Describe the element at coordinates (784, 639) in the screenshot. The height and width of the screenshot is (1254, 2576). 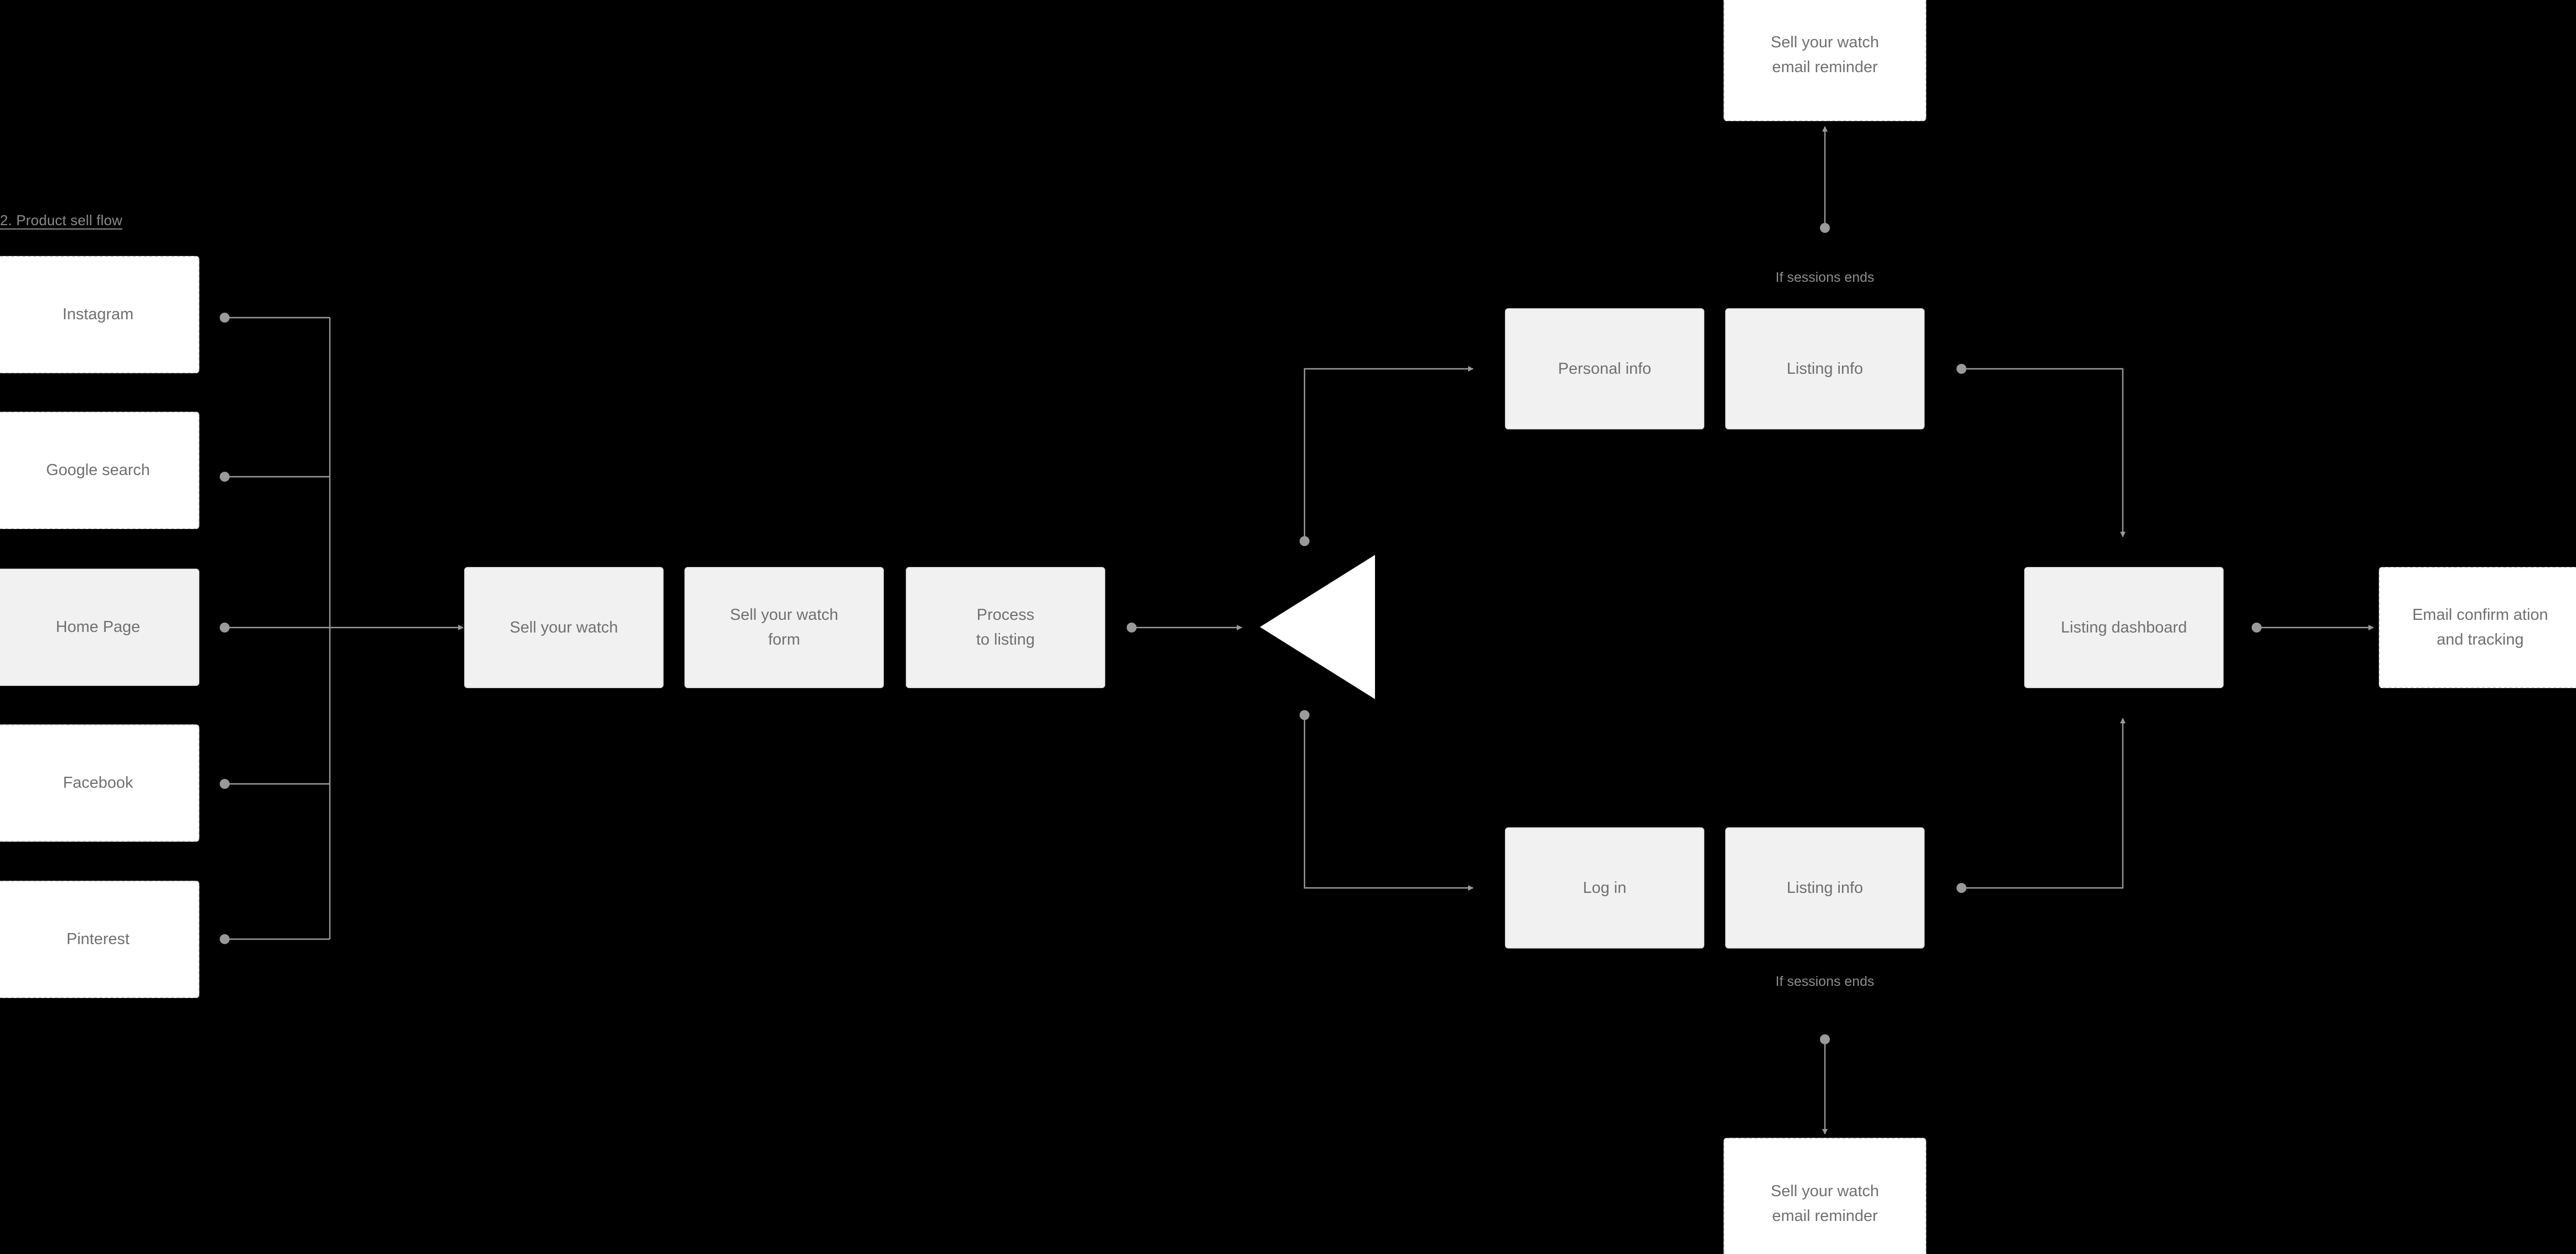
I see `node-label-line2: form` at that location.